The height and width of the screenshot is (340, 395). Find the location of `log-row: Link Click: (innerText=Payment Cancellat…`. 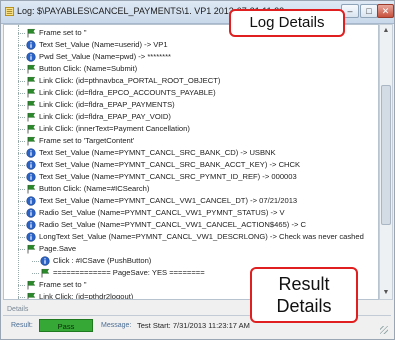

log-row: Link Click: (innerText=Payment Cancellat… is located at coordinates (181, 129).